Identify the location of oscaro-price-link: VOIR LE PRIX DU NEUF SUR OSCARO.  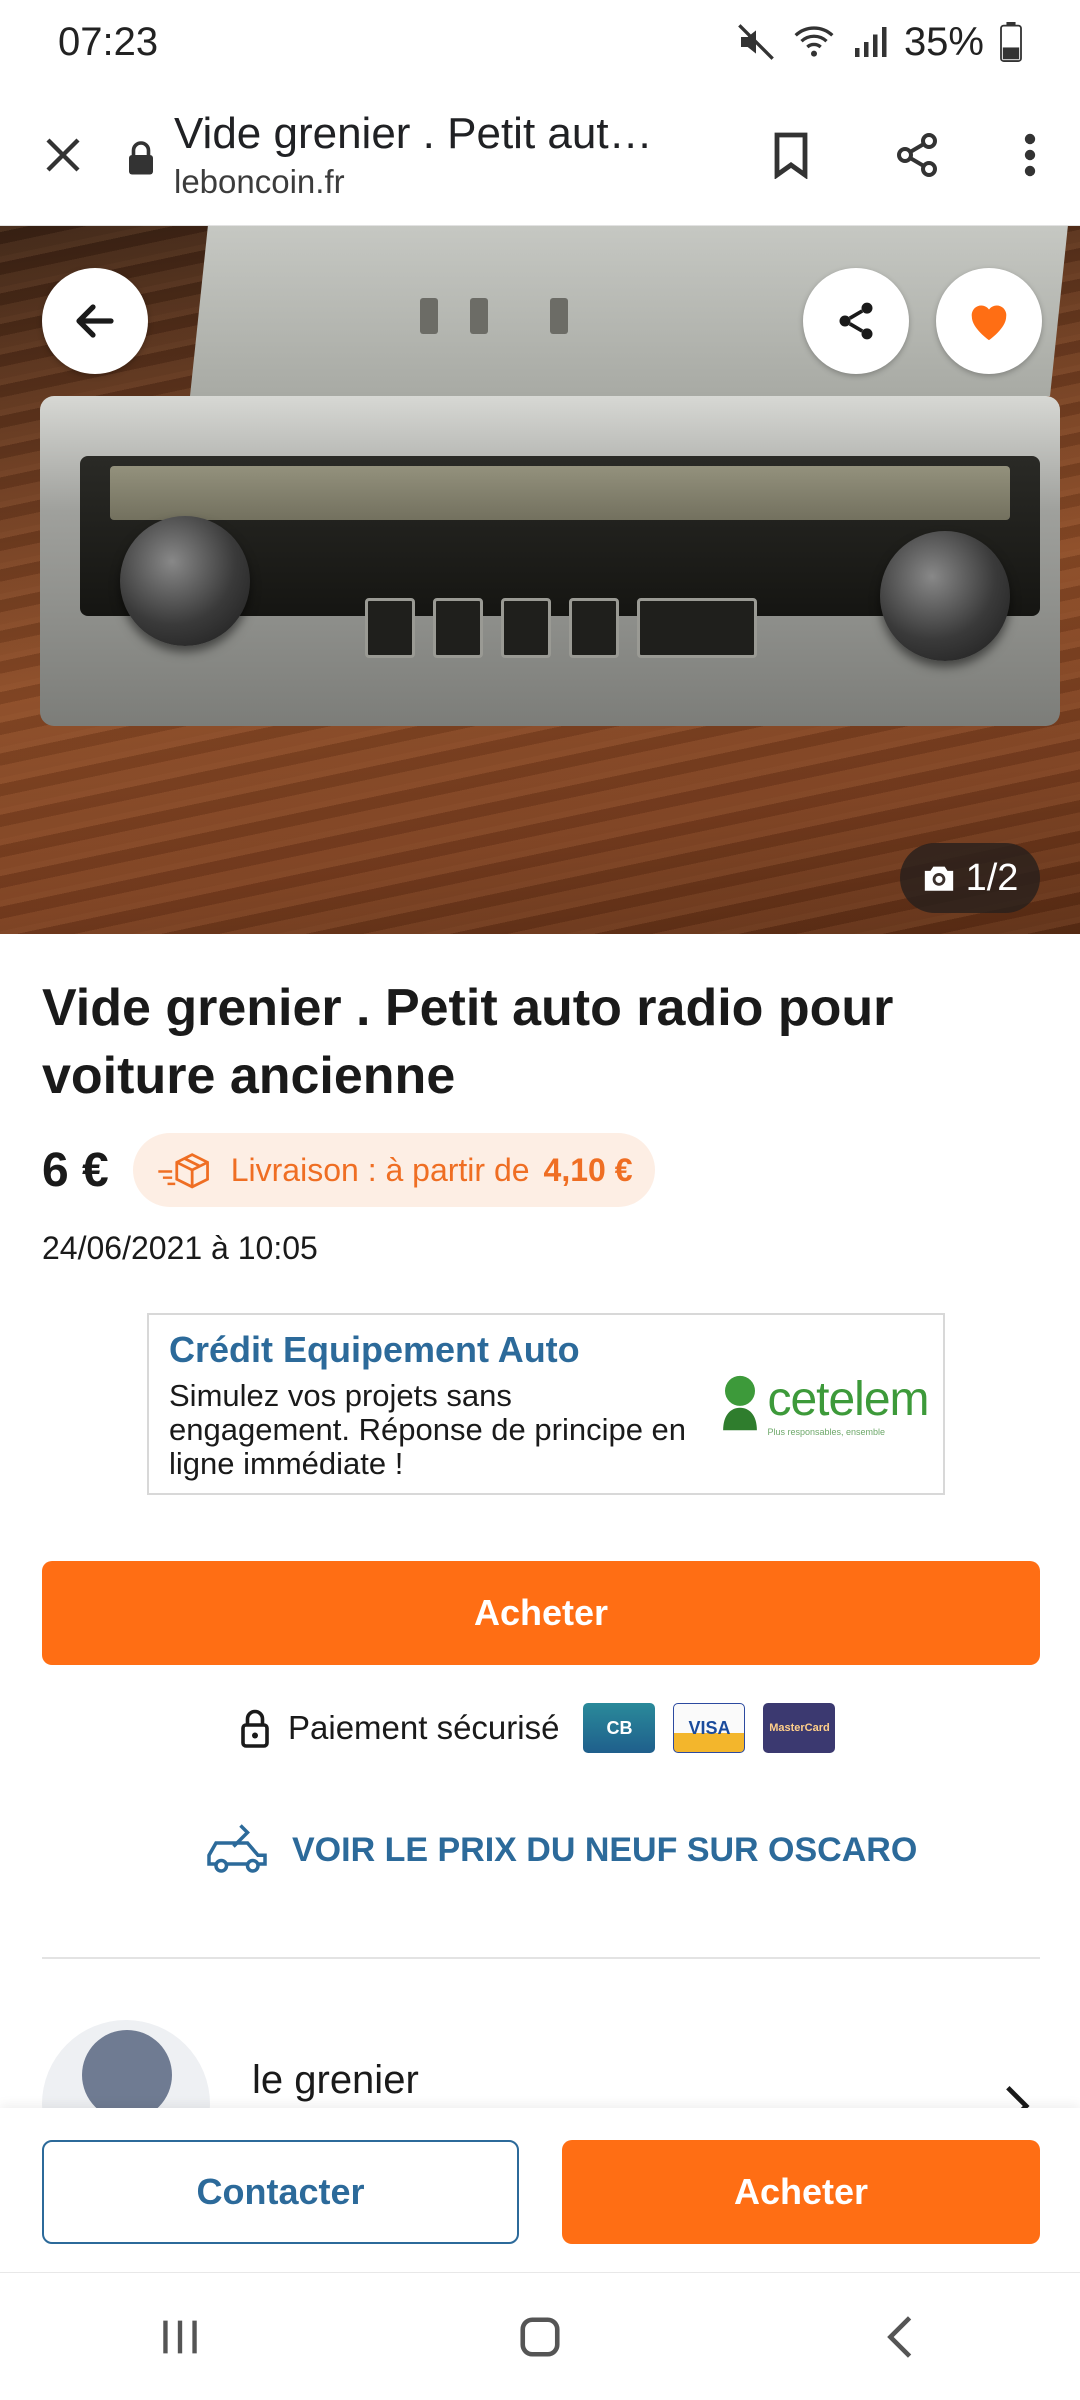
(559, 1850).